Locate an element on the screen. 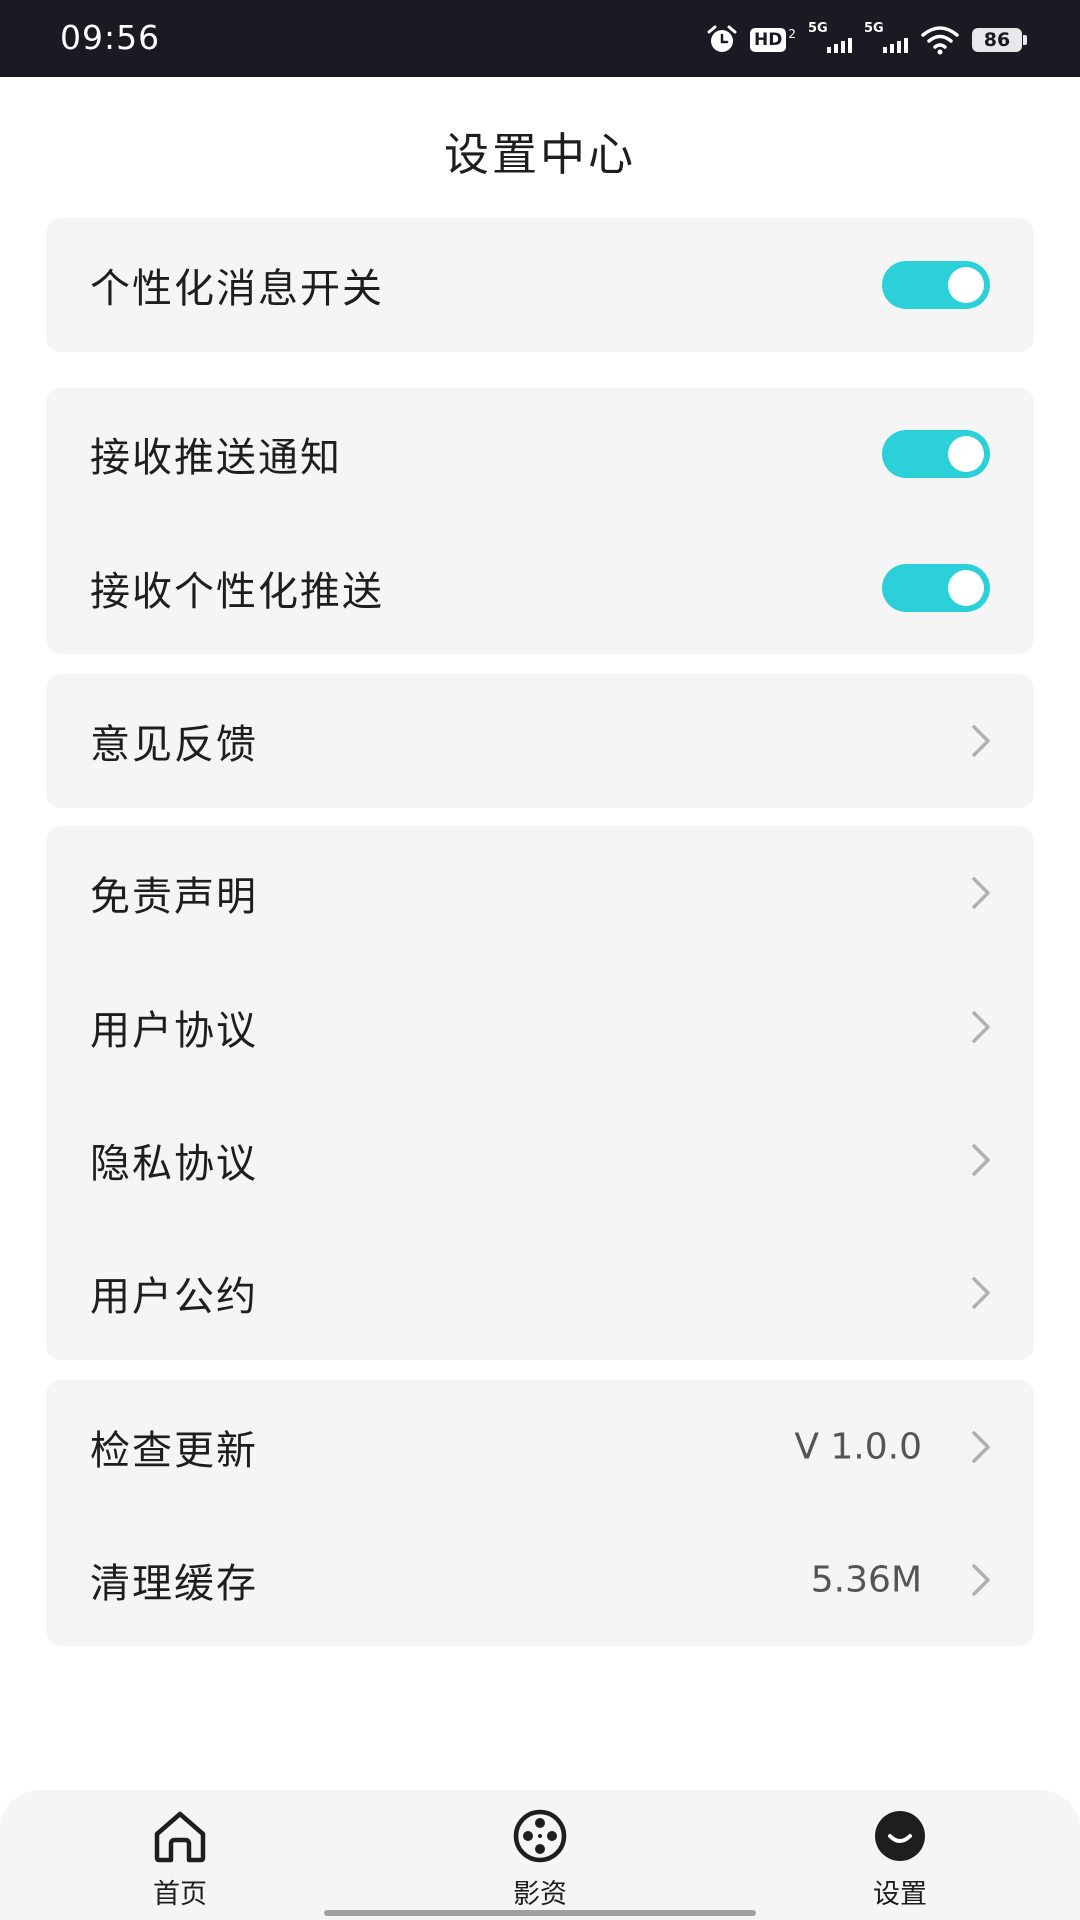 This screenshot has height=1920, width=1080. tab-home: 首页 is located at coordinates (180, 1859).